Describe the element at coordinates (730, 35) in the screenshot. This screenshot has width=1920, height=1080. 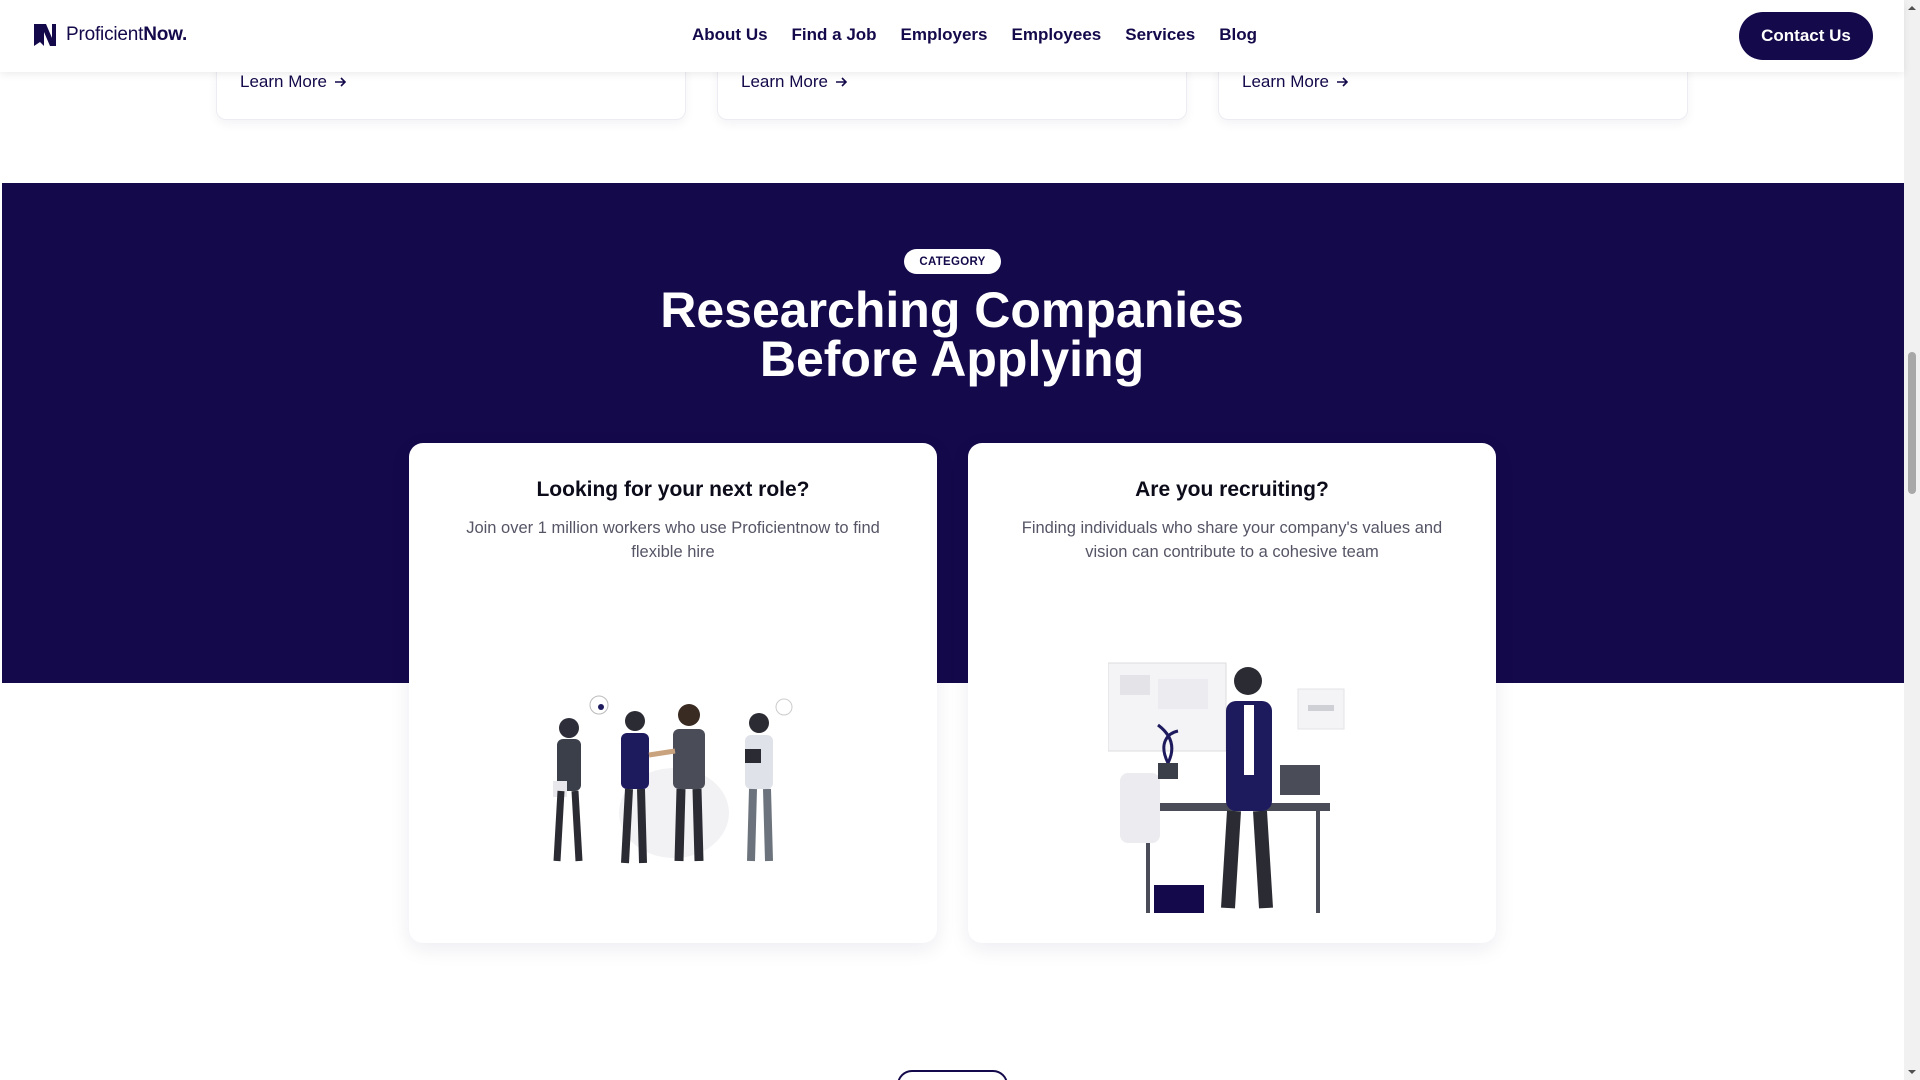
I see `nav-about-us: About Us` at that location.